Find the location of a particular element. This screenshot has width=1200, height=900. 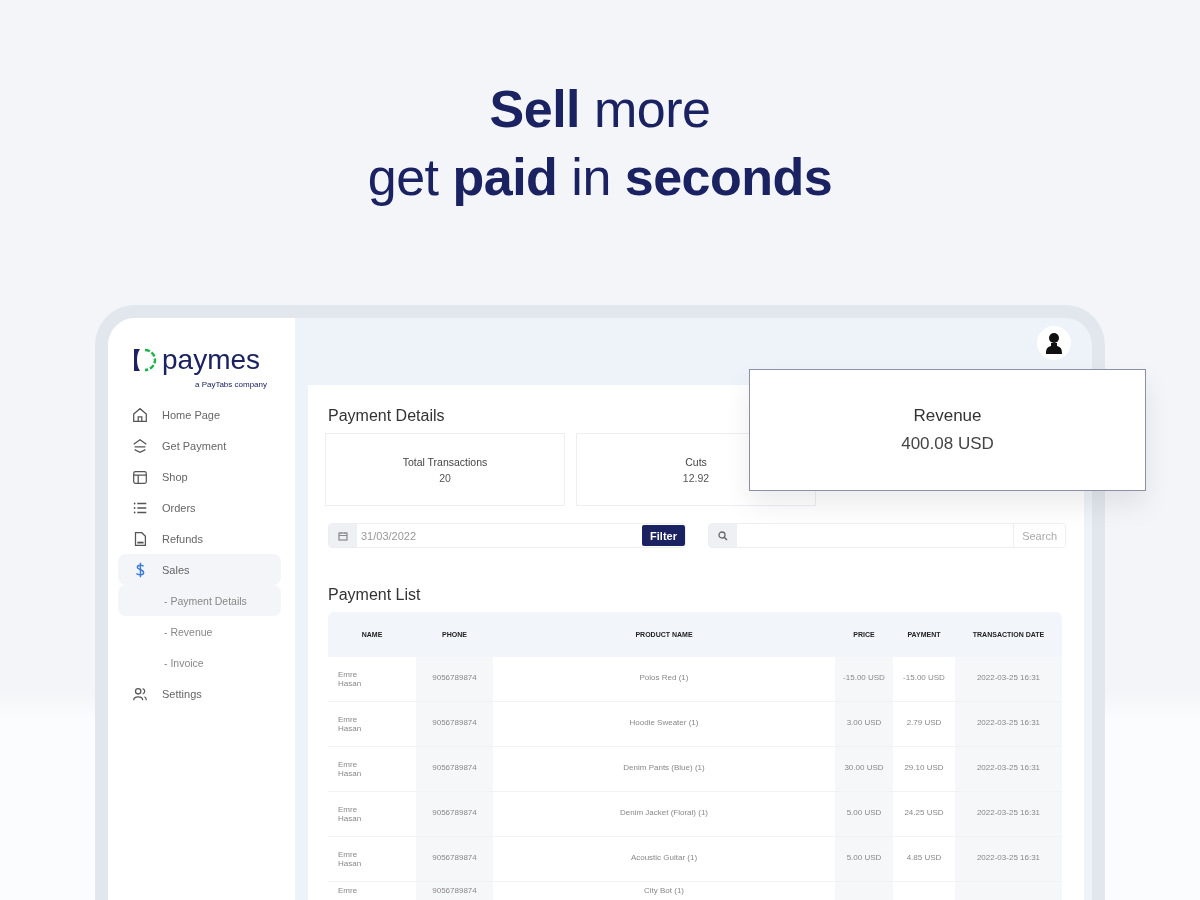

sidebar-item: Settings is located at coordinates (199, 693).